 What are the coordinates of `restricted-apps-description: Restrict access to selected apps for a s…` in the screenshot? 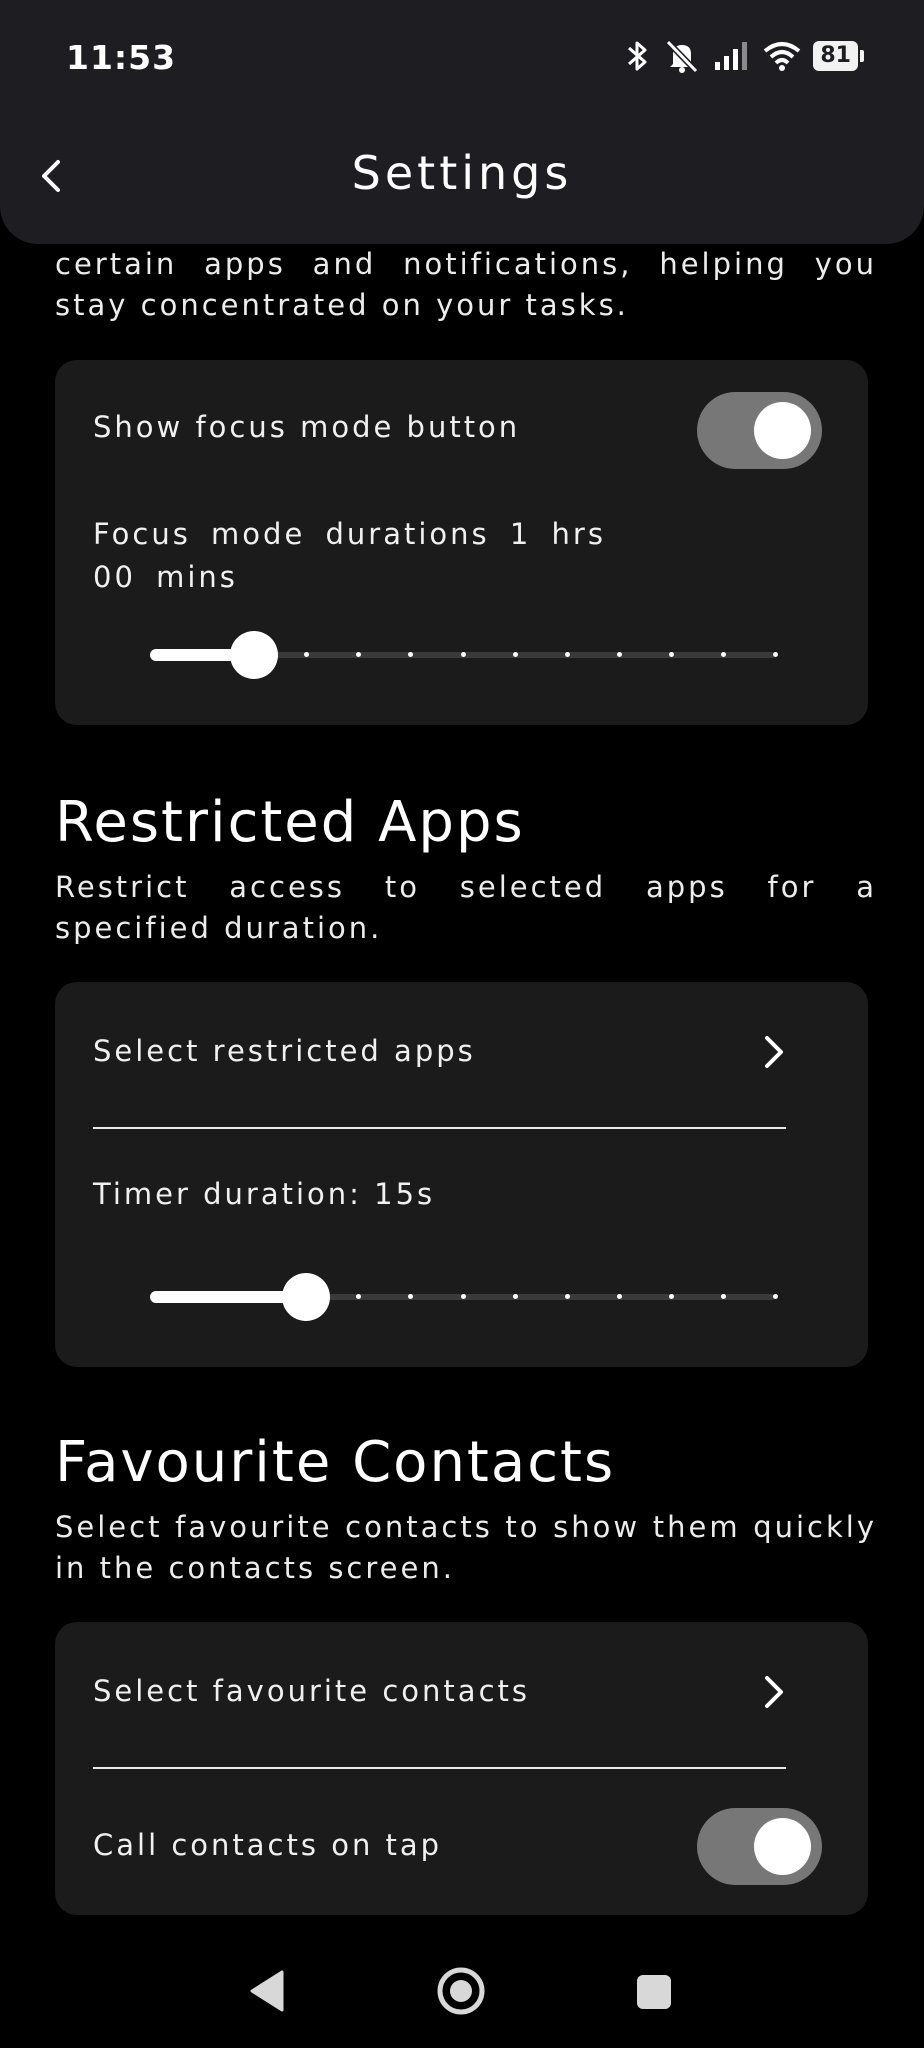 It's located at (466, 907).